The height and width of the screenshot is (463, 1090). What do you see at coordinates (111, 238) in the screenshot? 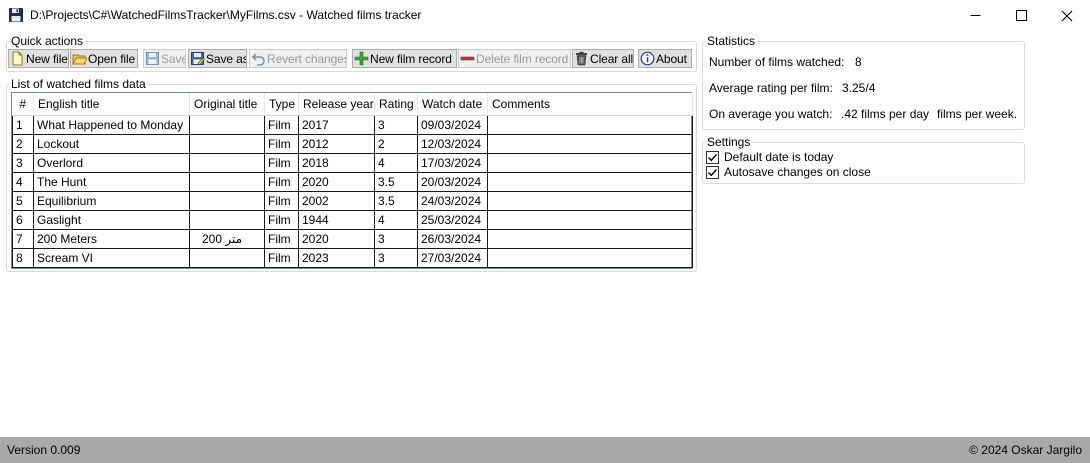
I see `cell-english-title: 200 Meters` at bounding box center [111, 238].